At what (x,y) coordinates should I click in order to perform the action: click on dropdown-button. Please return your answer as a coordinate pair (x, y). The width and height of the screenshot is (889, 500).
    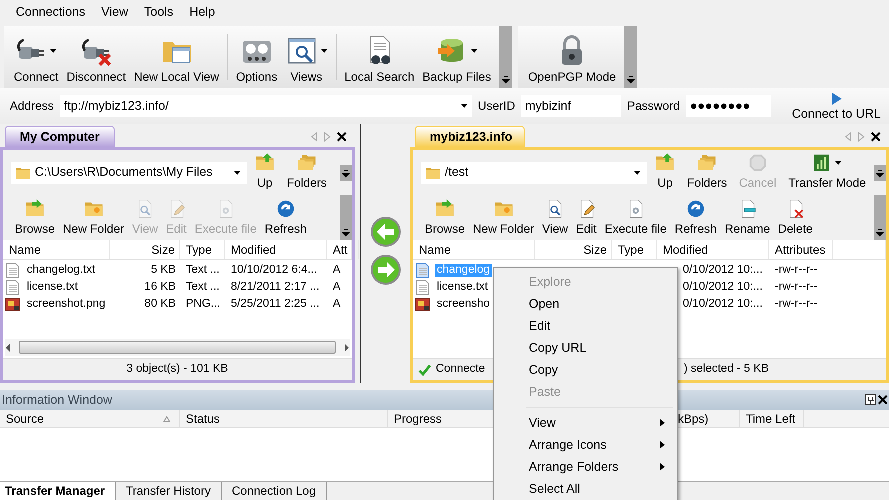
    Looking at the image, I should click on (464, 106).